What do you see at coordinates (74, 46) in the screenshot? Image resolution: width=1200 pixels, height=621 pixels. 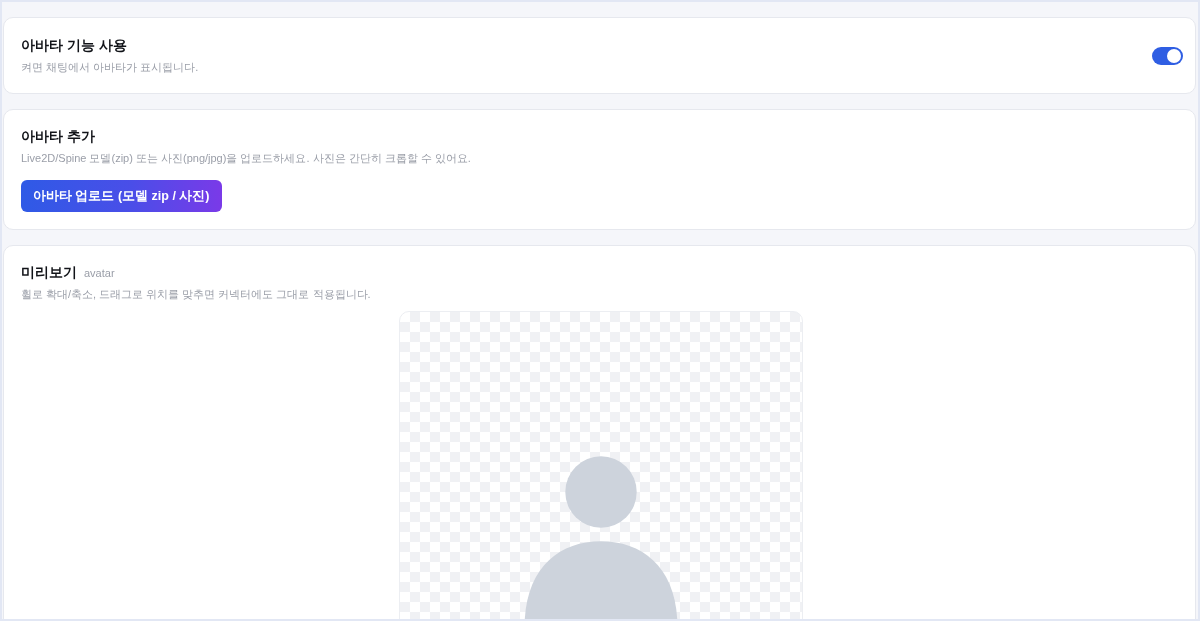 I see `setting-title: 아바타 기능 사용` at bounding box center [74, 46].